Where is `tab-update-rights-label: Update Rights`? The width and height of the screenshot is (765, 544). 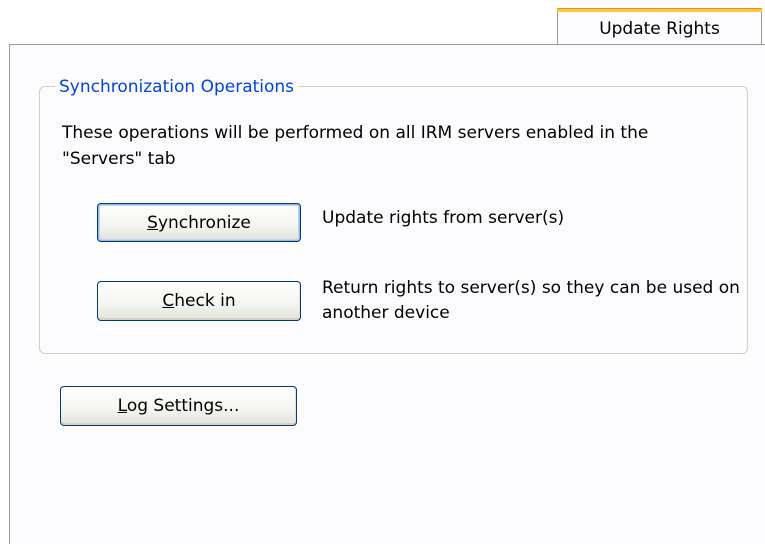
tab-update-rights-label: Update Rights is located at coordinates (659, 29).